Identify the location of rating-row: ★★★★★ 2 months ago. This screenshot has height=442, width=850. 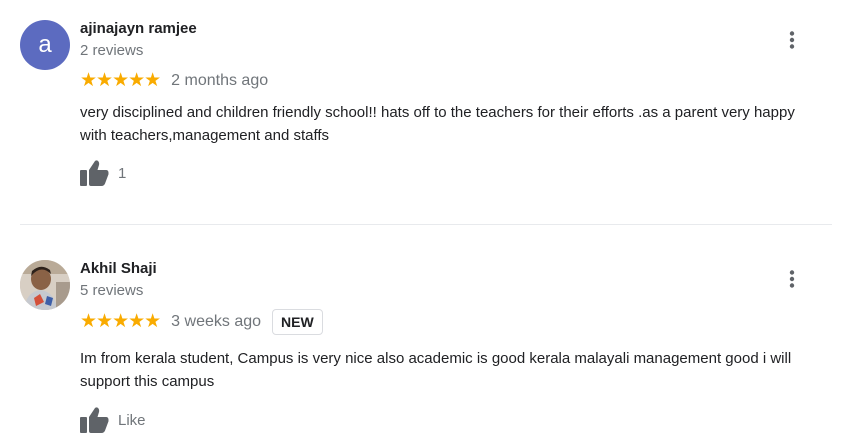
(174, 81).